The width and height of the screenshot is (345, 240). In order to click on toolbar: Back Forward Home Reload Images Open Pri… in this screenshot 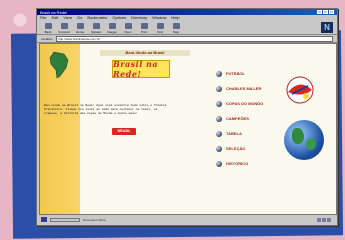, I will do `click(187, 27)`.